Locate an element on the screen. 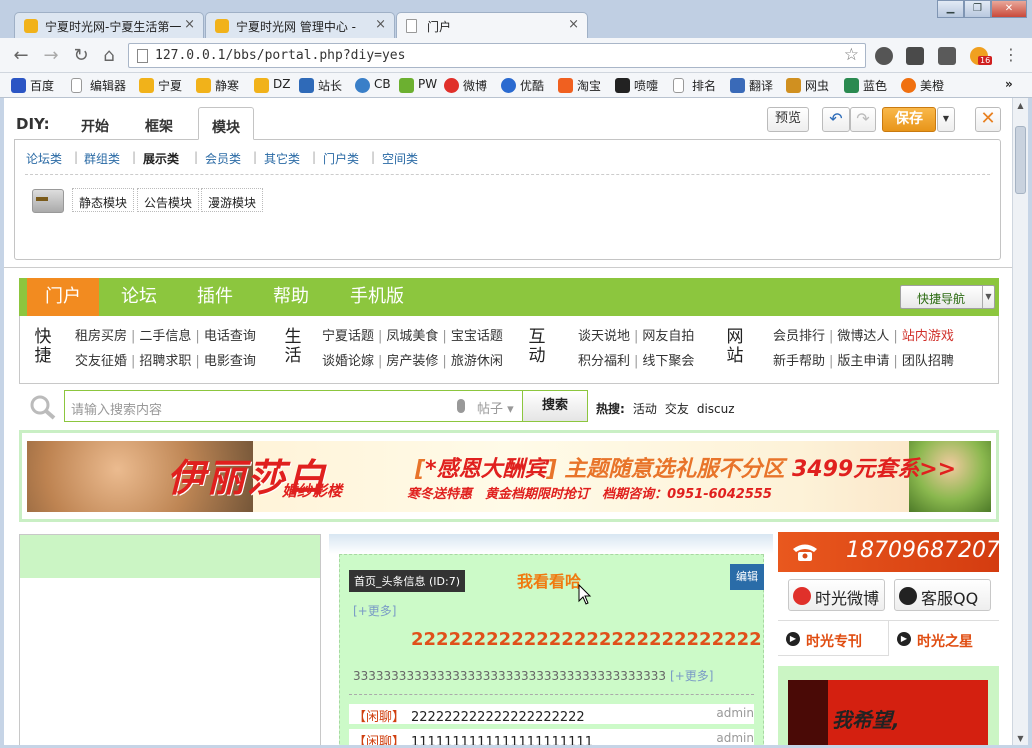  nav-plugin: 插件 is located at coordinates (215, 297).